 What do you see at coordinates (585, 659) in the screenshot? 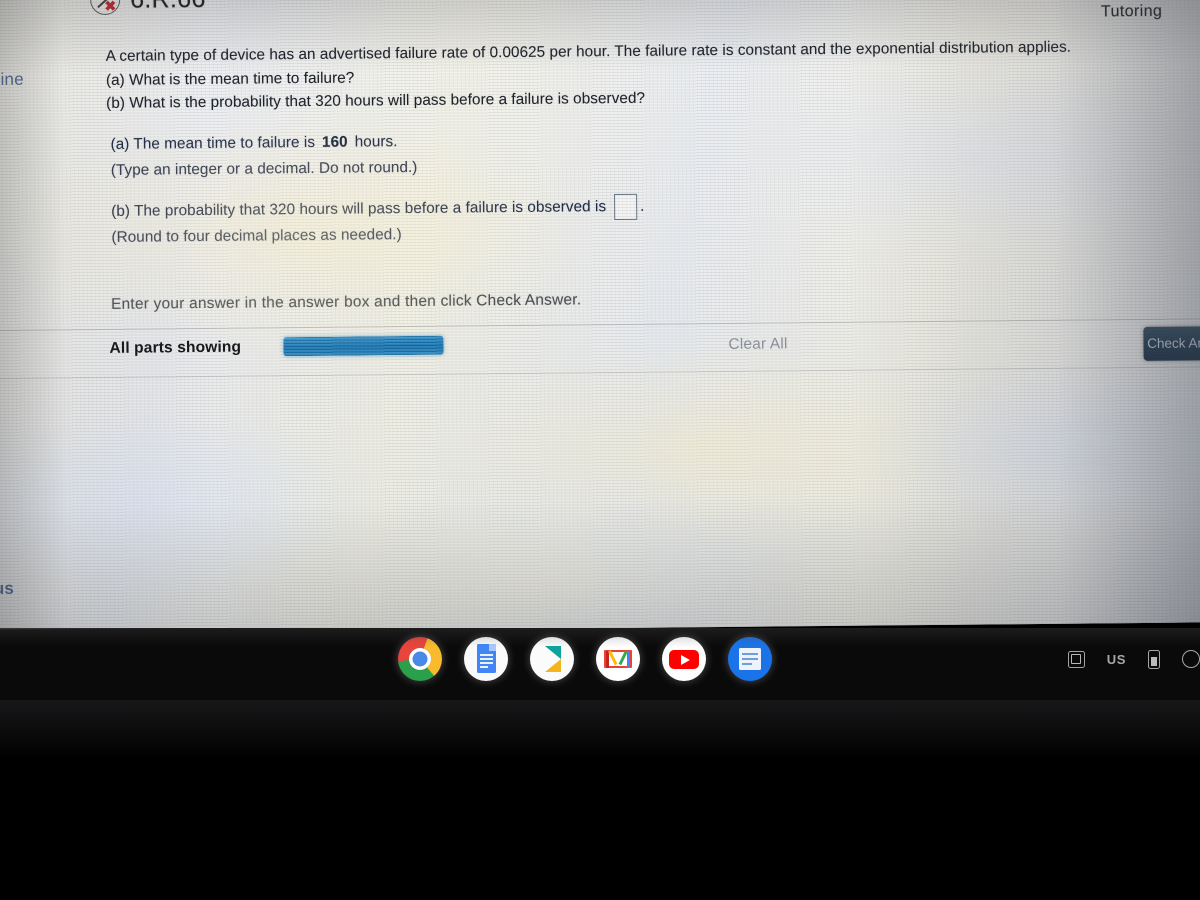
I see `taskbar-app-list` at bounding box center [585, 659].